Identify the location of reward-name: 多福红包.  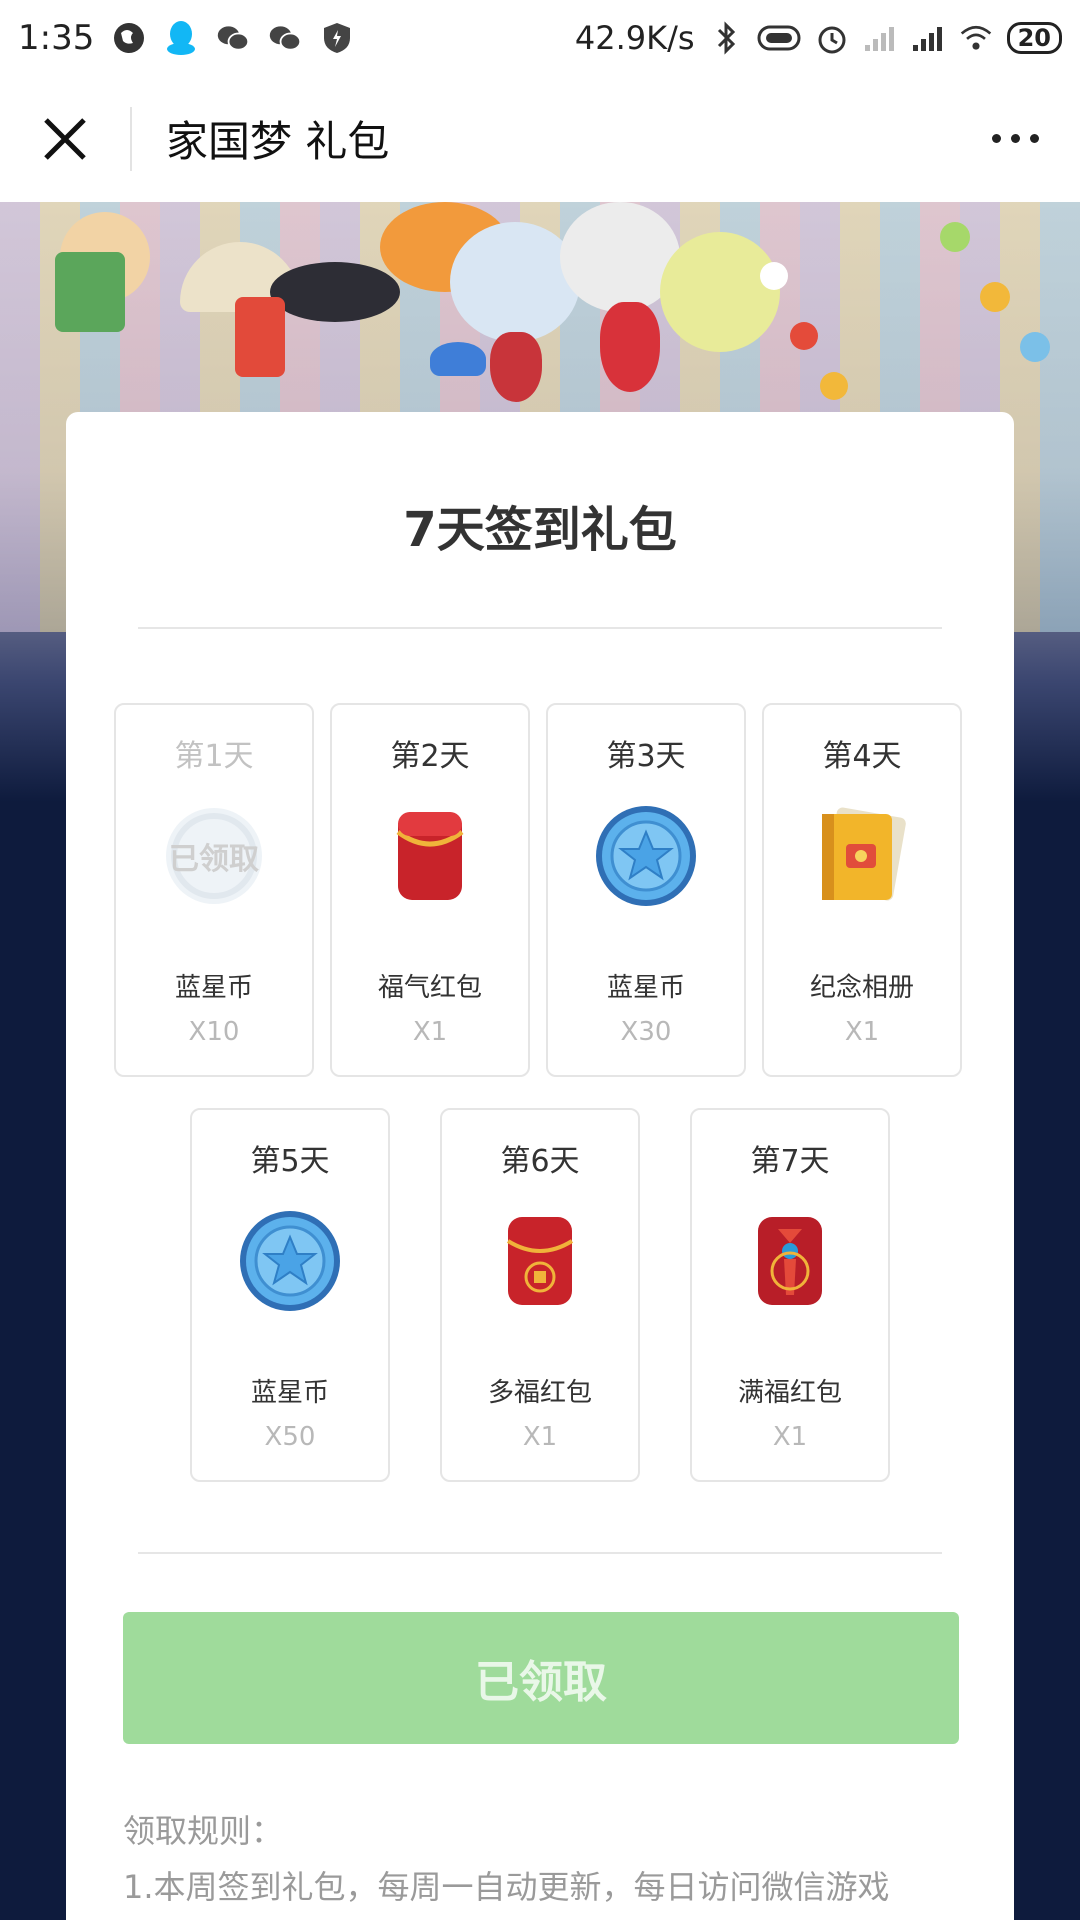
(539, 1393).